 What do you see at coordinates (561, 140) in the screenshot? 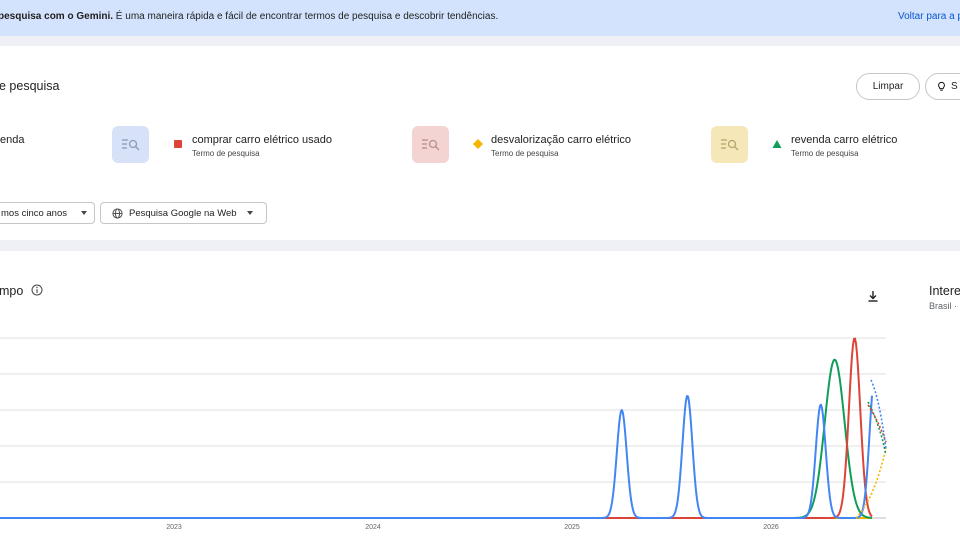
I see `term-label: desvalorização carro elétrico` at bounding box center [561, 140].